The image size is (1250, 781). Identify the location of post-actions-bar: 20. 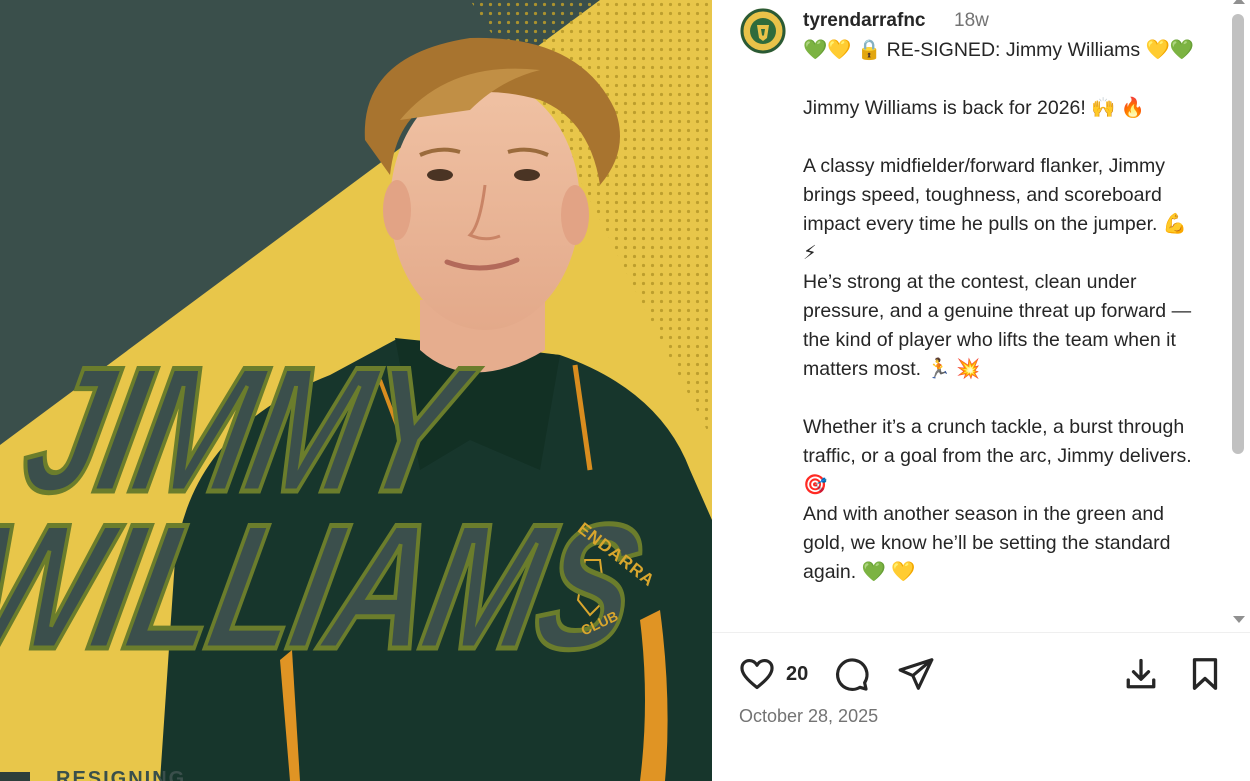
(981, 675).